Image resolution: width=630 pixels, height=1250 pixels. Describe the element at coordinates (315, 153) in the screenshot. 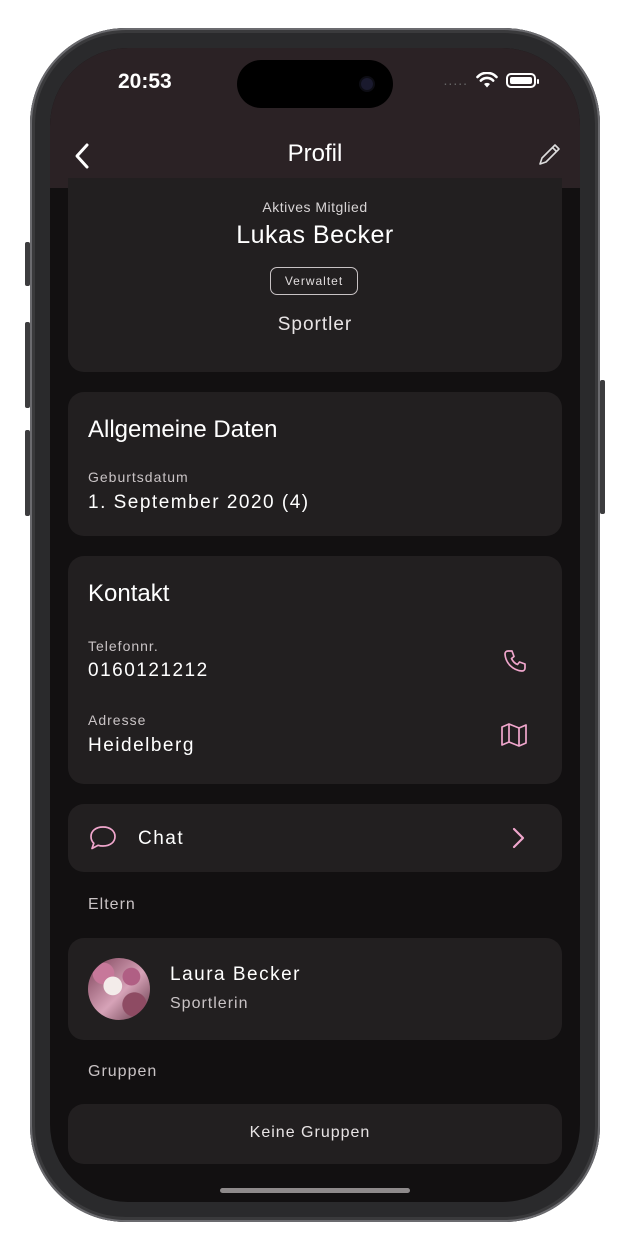

I see `page-title: Profil` at that location.